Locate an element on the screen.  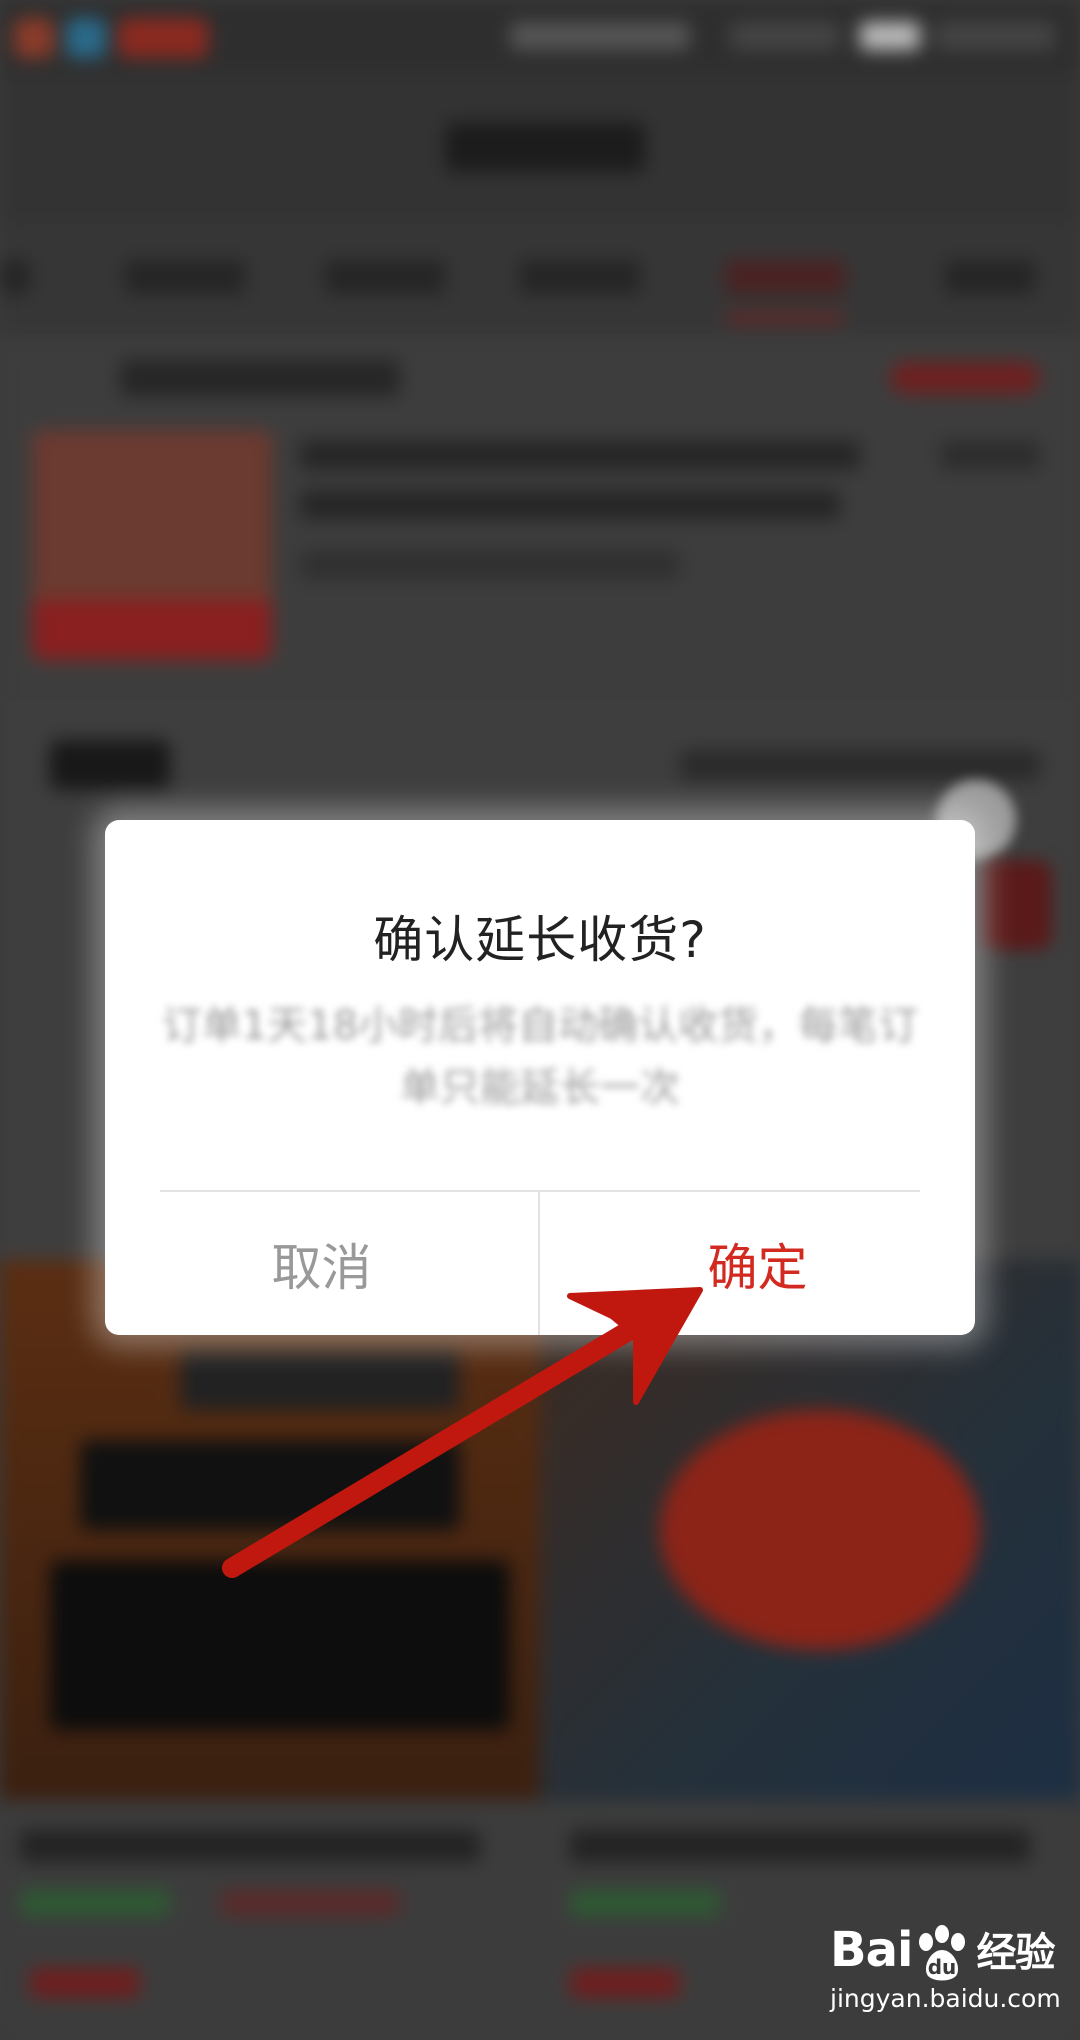
dialog-message: 订单1天18小时后将自动确认收货，每笔订单只能延长一次 is located at coordinates (540, 1057).